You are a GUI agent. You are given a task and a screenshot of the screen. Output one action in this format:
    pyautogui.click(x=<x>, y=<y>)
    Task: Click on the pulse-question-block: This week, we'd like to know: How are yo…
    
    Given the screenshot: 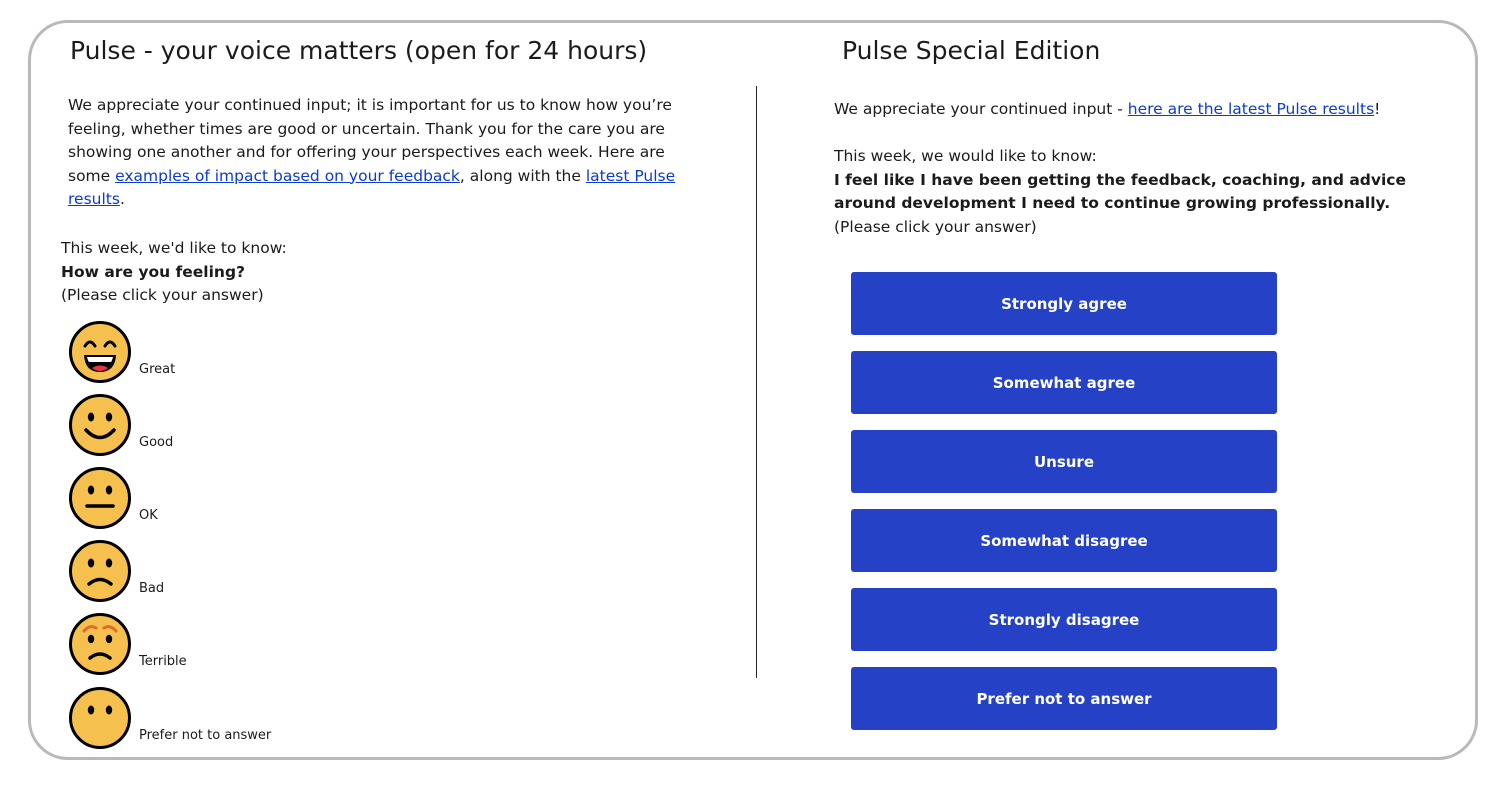 What is the action you would take?
    pyautogui.click(x=361, y=272)
    